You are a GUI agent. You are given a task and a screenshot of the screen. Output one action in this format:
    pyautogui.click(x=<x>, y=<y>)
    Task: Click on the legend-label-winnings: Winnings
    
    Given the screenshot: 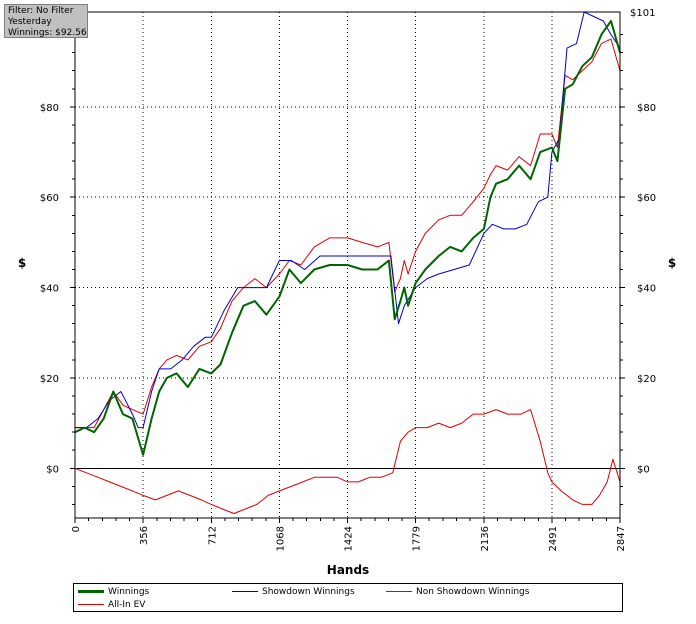 What is the action you would take?
    pyautogui.click(x=129, y=592)
    